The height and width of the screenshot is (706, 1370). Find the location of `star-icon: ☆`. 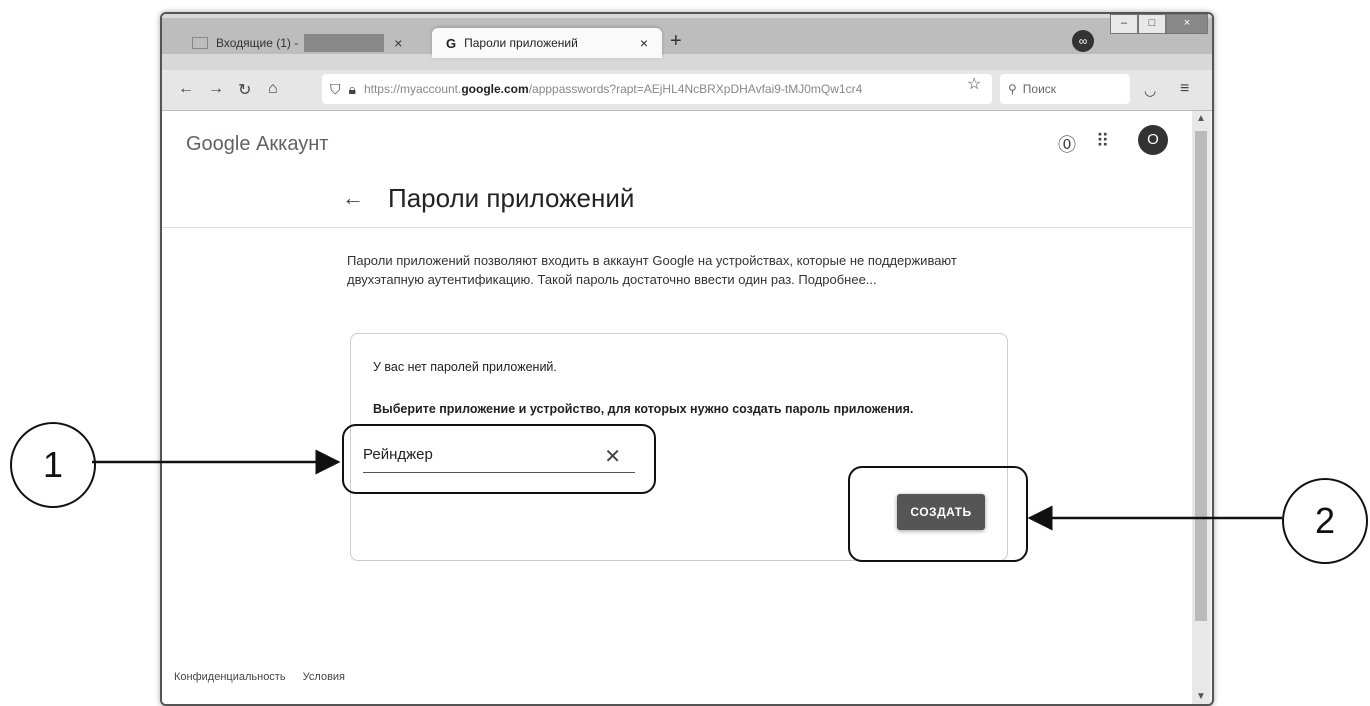

star-icon: ☆ is located at coordinates (974, 84).